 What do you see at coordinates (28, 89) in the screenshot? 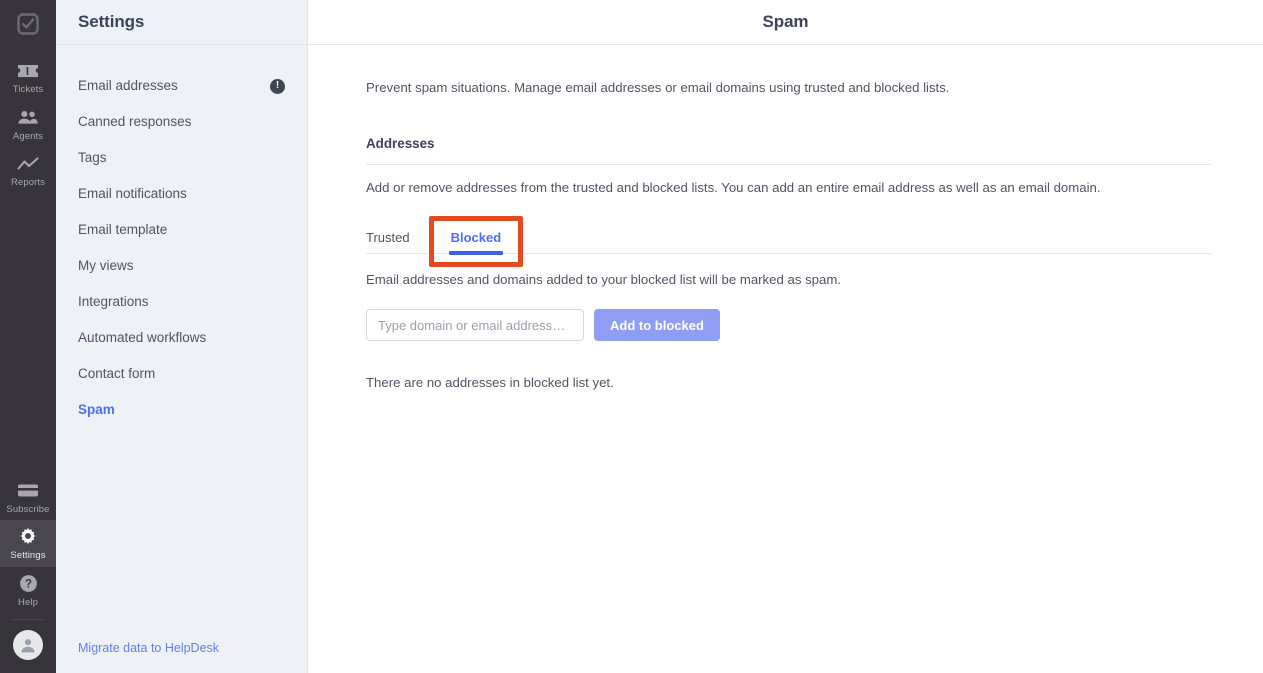
I see `rail-label-tickets: Tickets` at bounding box center [28, 89].